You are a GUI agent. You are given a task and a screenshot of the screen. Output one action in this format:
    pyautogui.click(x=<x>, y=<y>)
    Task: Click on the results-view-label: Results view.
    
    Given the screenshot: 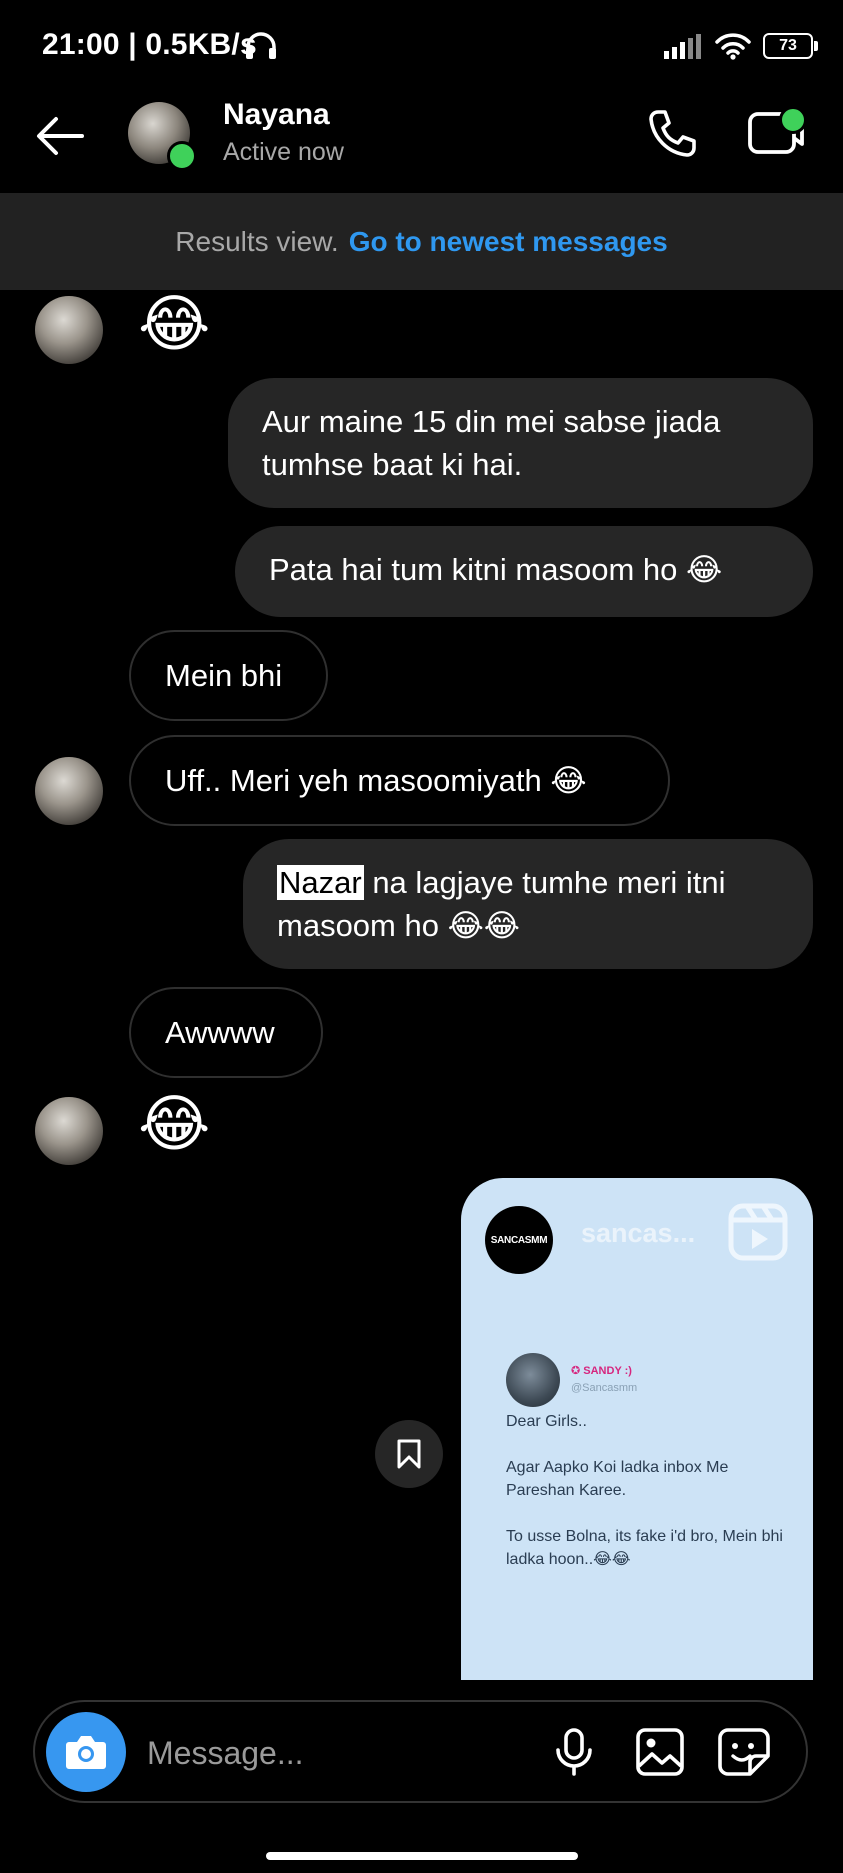 What is the action you would take?
    pyautogui.click(x=257, y=241)
    